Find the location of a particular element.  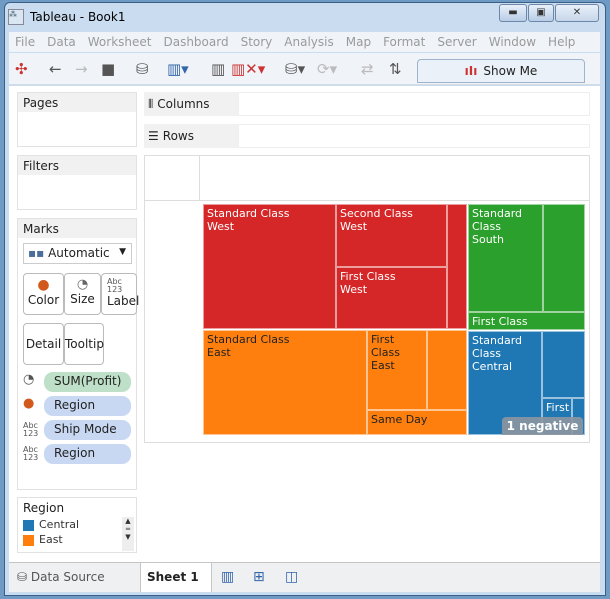

pages-title: Pages is located at coordinates (77, 102).